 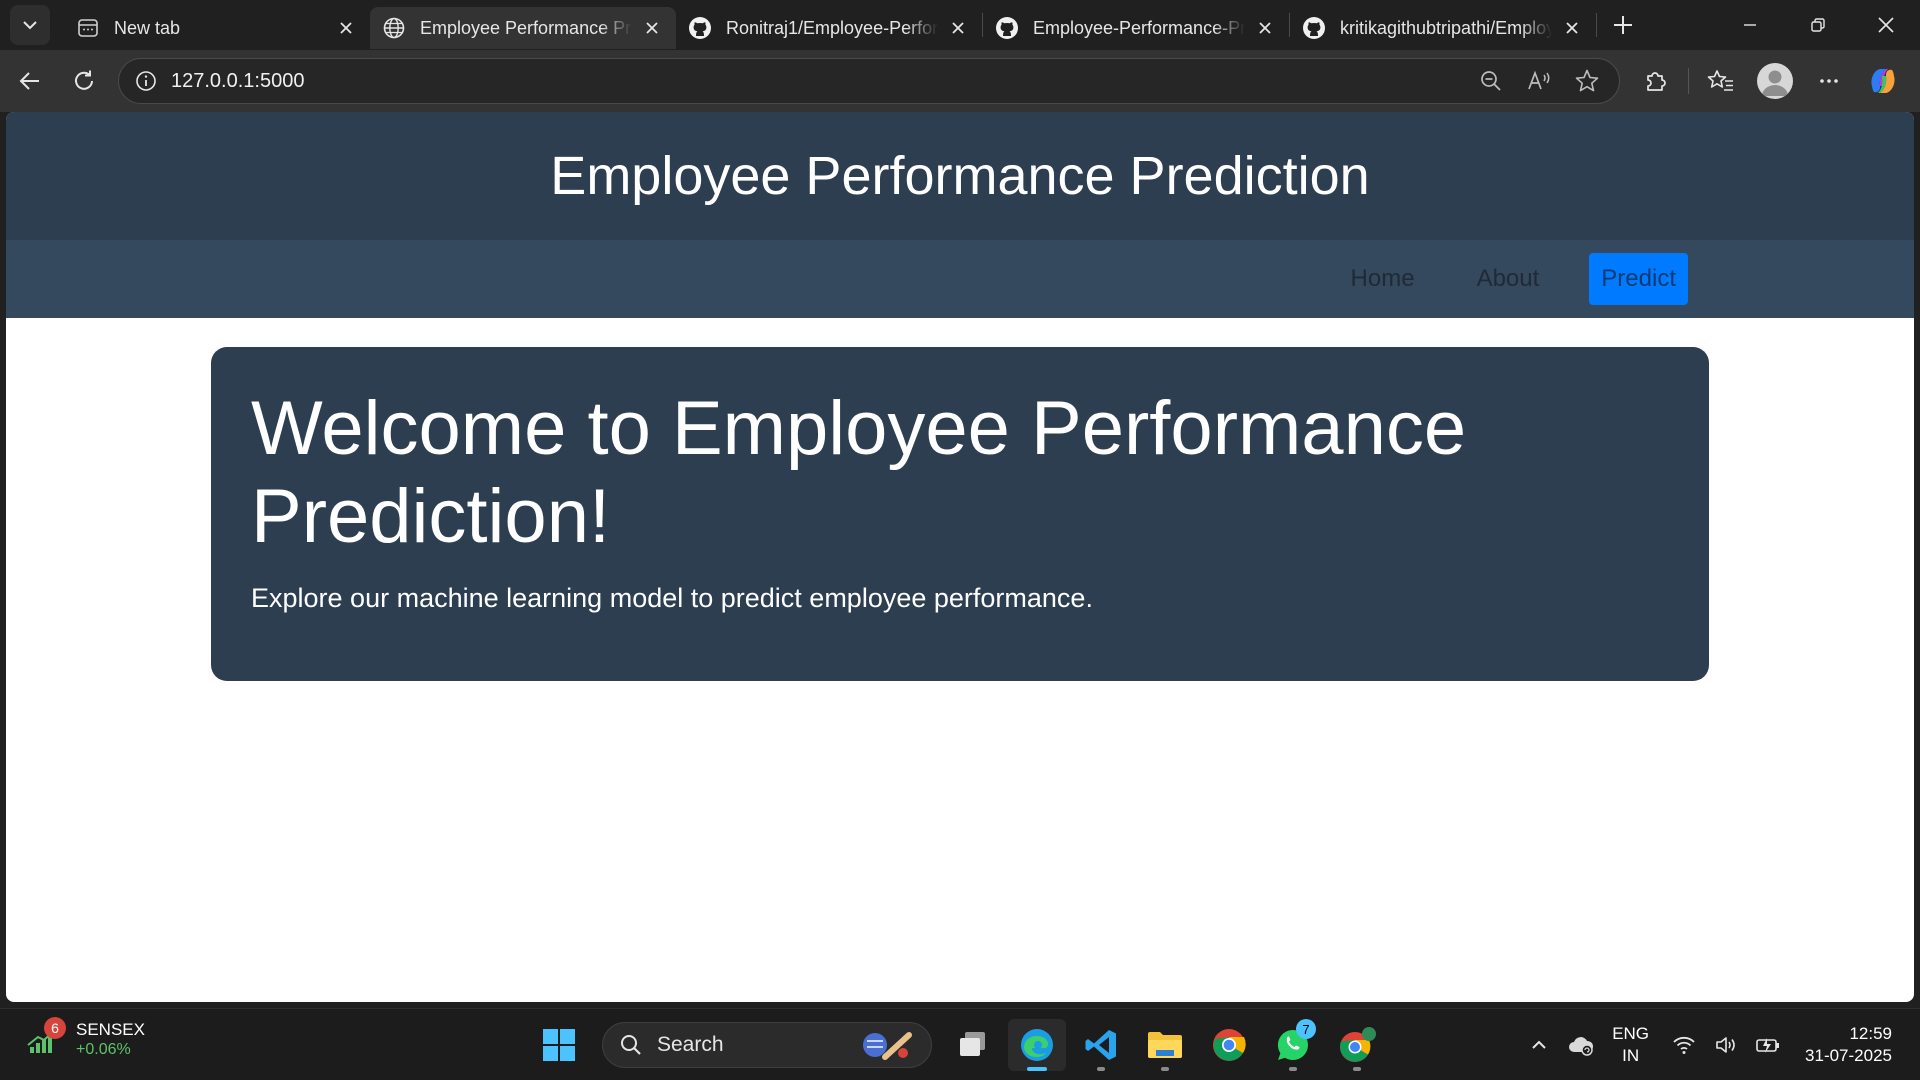 I want to click on restore-button, so click(x=1818, y=25).